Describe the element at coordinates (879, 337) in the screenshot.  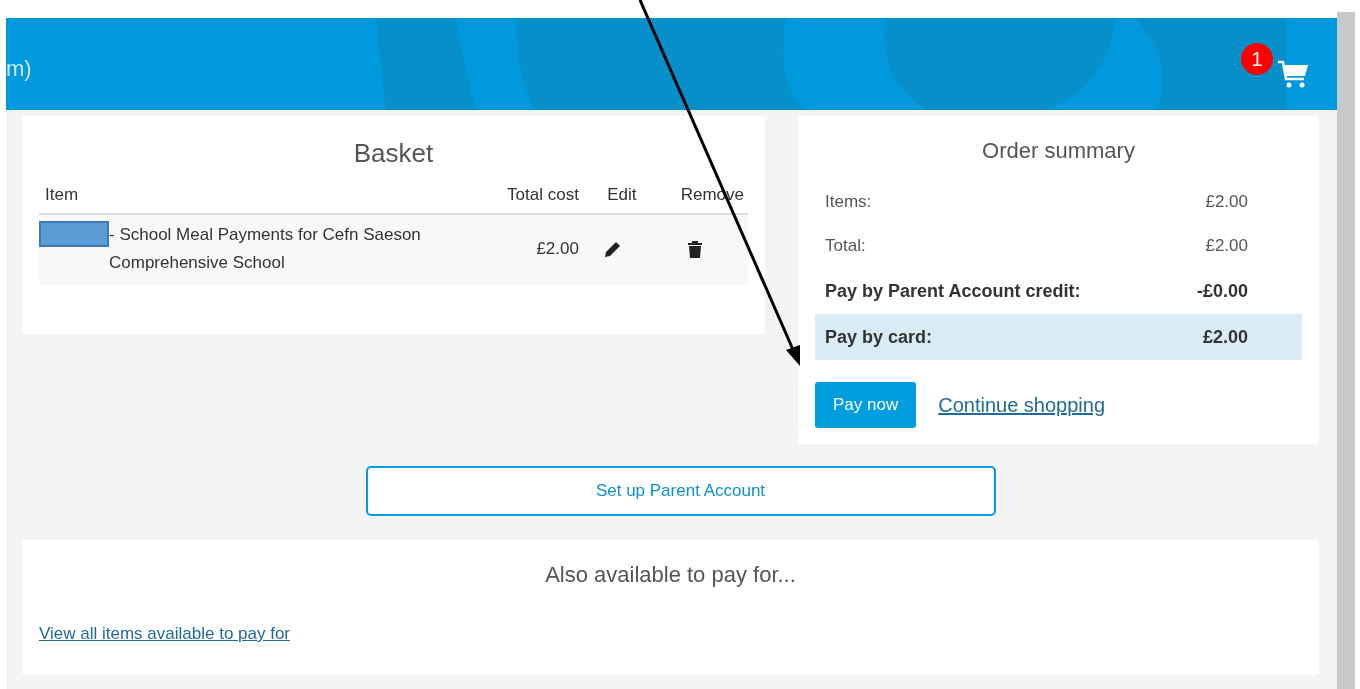
I see `summary-label: Pay by card:` at that location.